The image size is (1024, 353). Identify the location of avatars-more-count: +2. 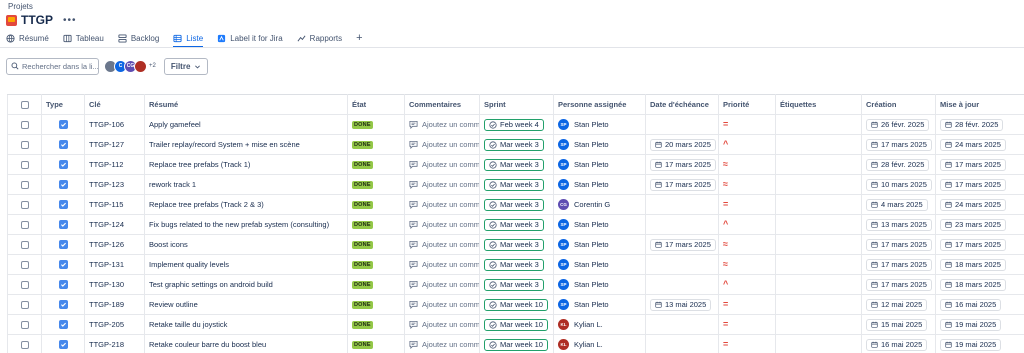
(152, 66).